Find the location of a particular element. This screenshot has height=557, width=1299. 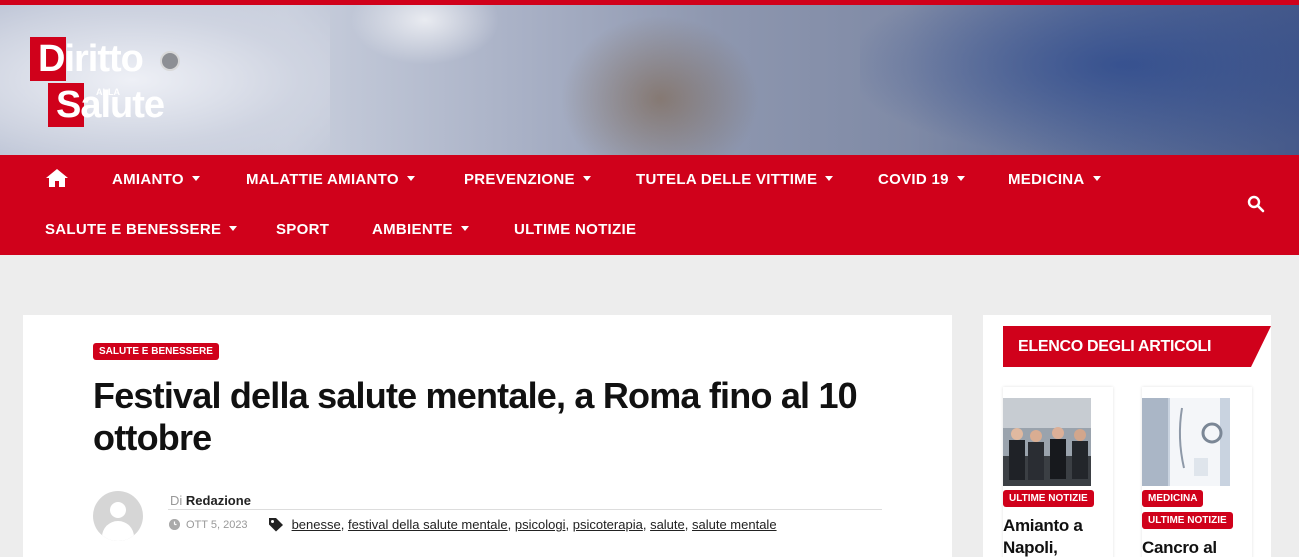

nav-item-tutela-delle-vittime: TUTELA DELLE VITTIME is located at coordinates (735, 180).